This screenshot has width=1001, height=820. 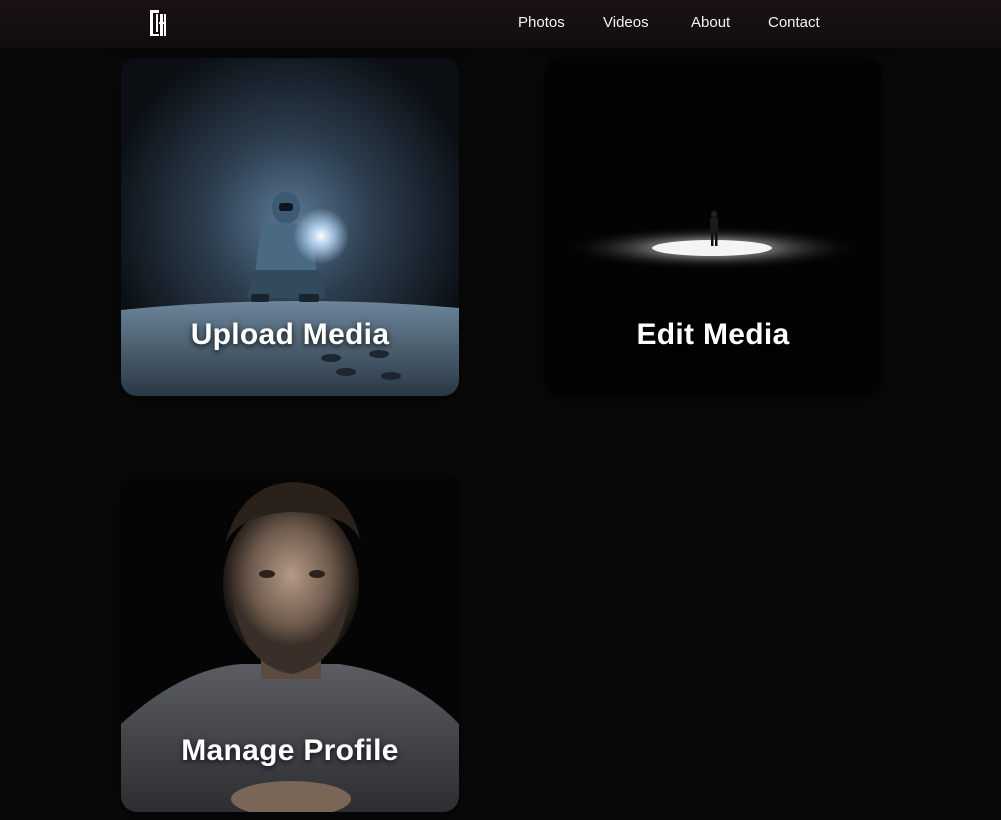 What do you see at coordinates (290, 334) in the screenshot?
I see `upload-media-title: Upload Media` at bounding box center [290, 334].